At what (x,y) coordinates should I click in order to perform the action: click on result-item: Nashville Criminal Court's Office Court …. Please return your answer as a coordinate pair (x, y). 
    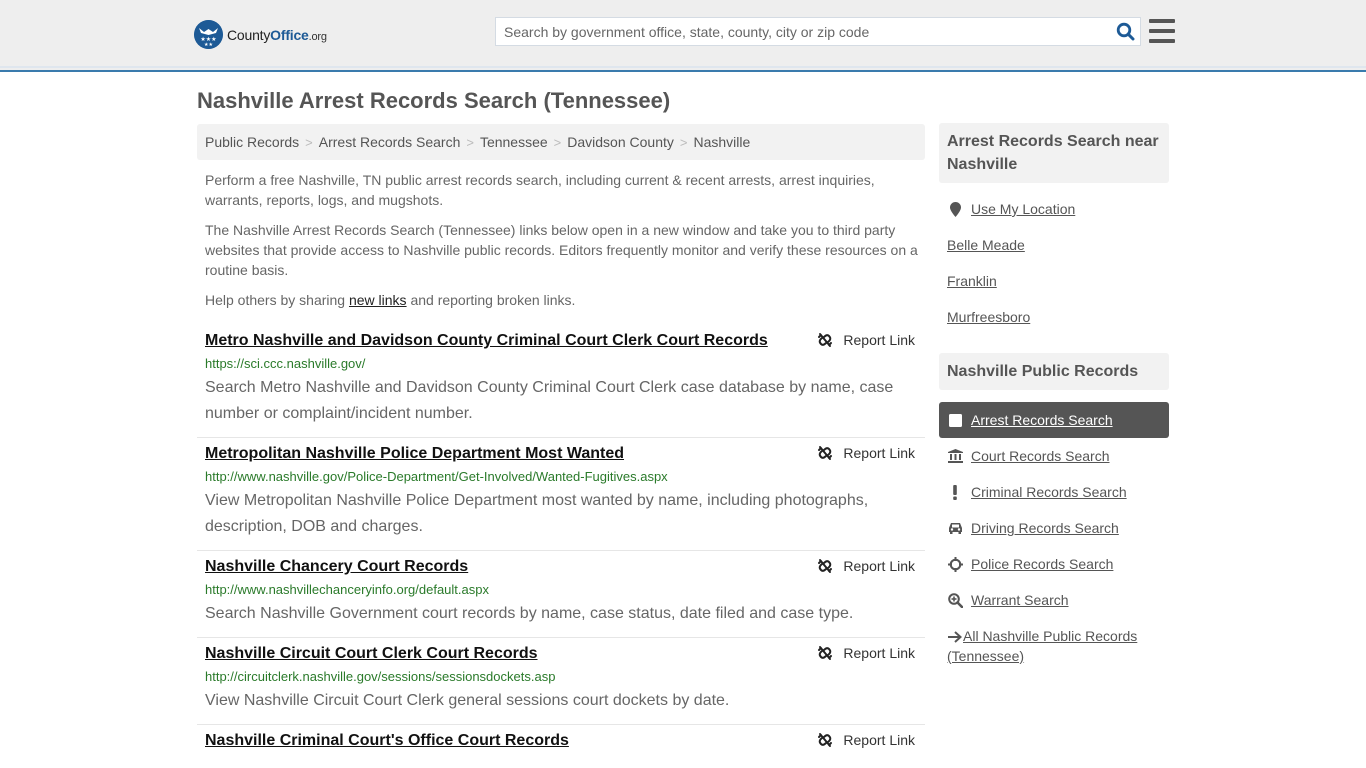
    Looking at the image, I should click on (561, 743).